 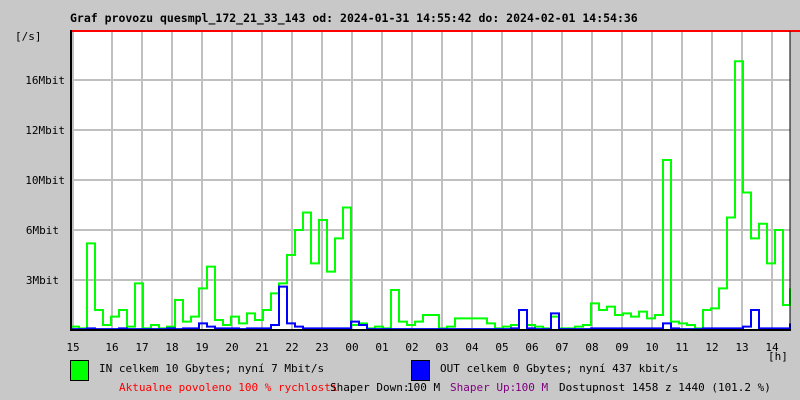 What do you see at coordinates (681, 347) in the screenshot?
I see `x-tick-label: 11` at bounding box center [681, 347].